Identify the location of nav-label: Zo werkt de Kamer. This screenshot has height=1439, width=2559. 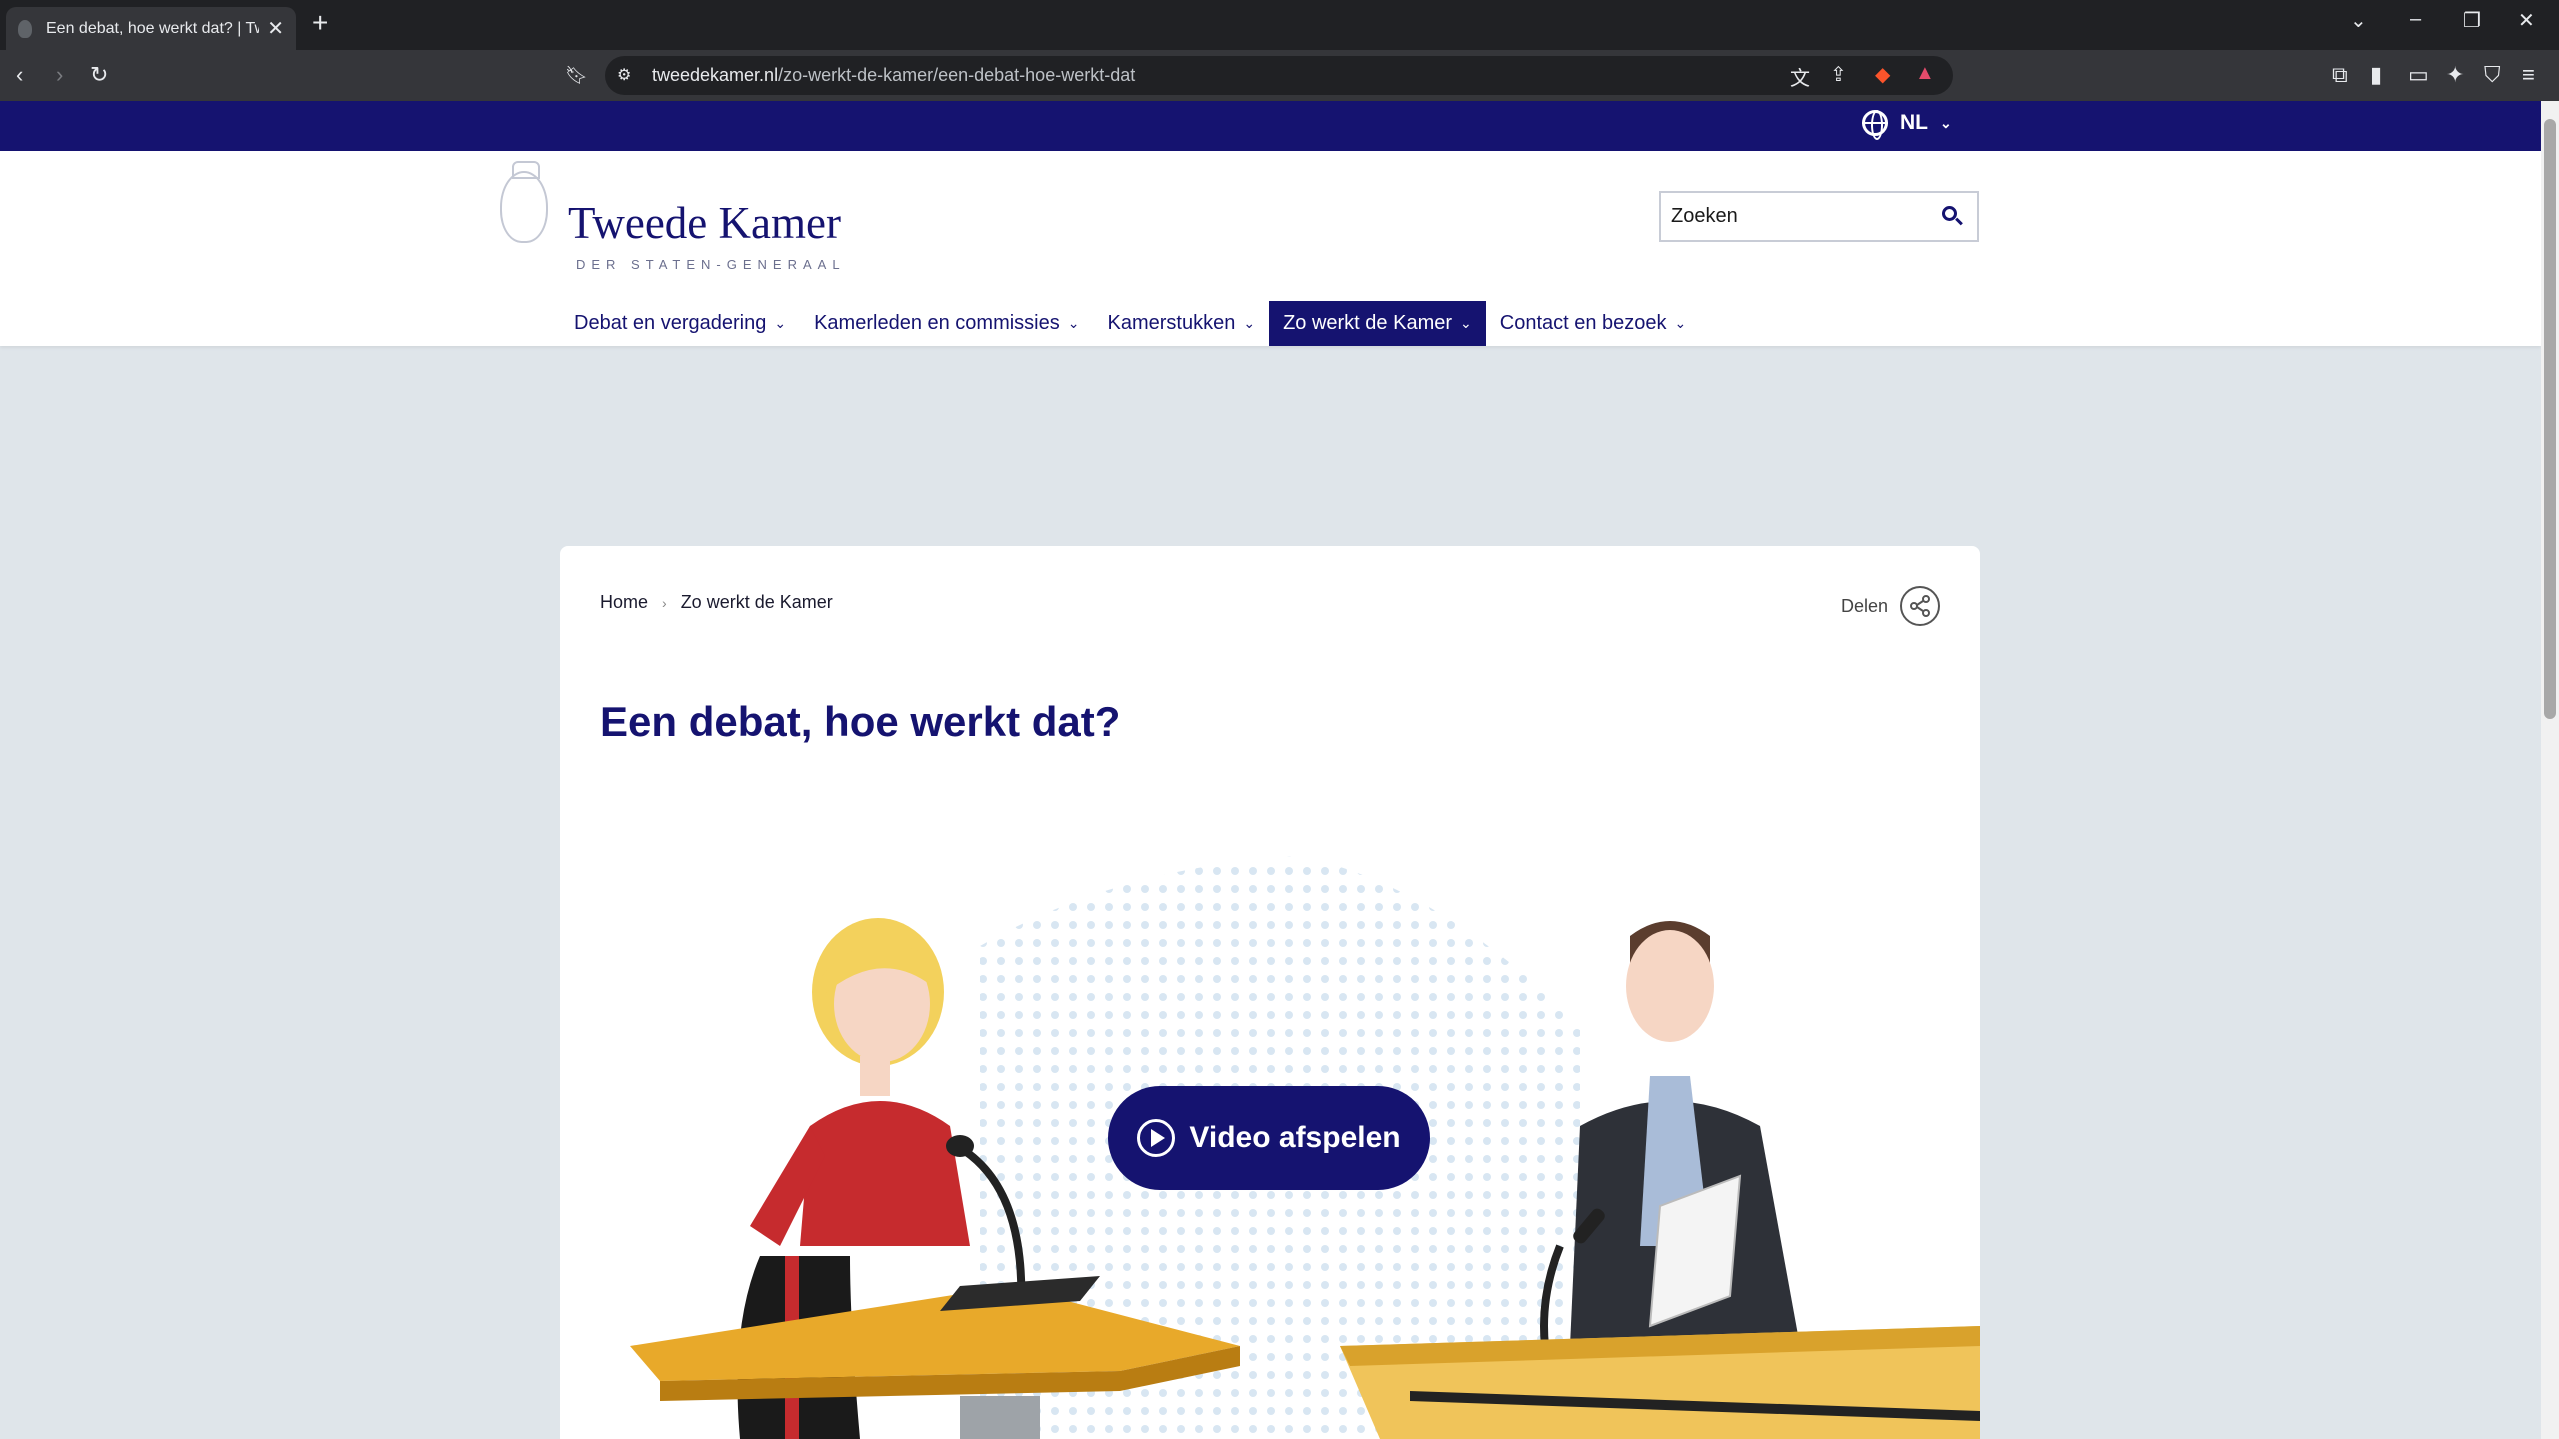
(1368, 323).